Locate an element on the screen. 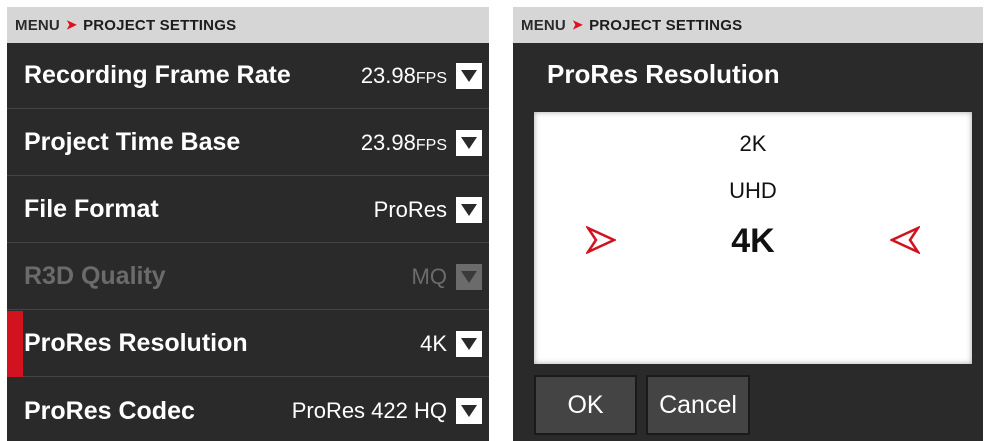 The width and height of the screenshot is (984, 441). row-label: ProRes Codec is located at coordinates (109, 410).